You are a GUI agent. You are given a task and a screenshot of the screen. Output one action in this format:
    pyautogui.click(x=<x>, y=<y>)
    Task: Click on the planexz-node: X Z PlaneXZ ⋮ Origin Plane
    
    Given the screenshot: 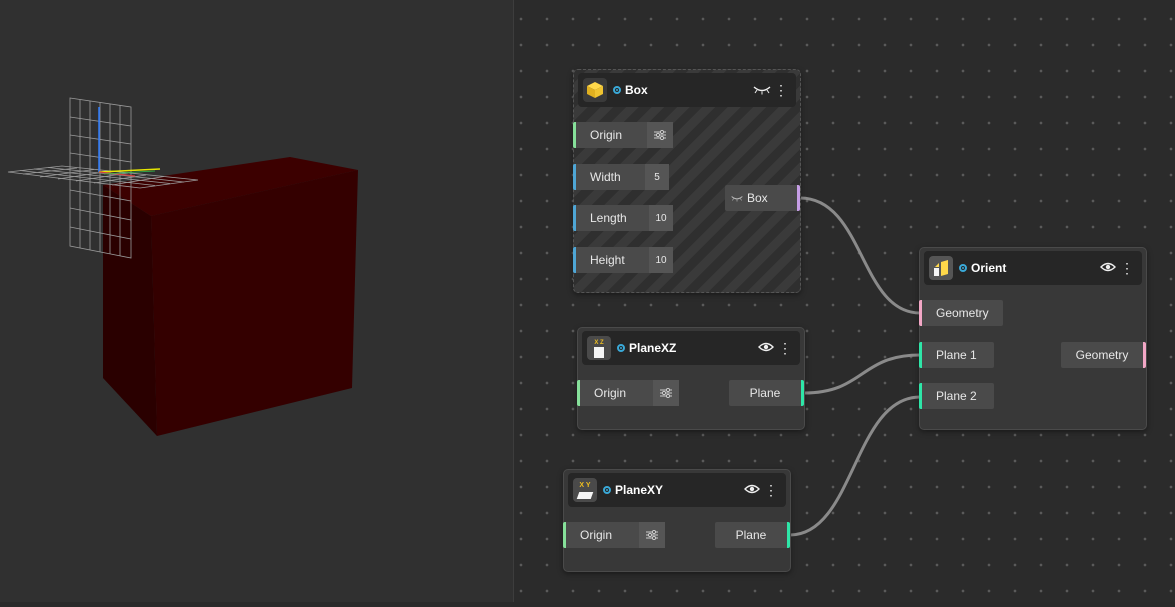 What is the action you would take?
    pyautogui.click(x=691, y=378)
    